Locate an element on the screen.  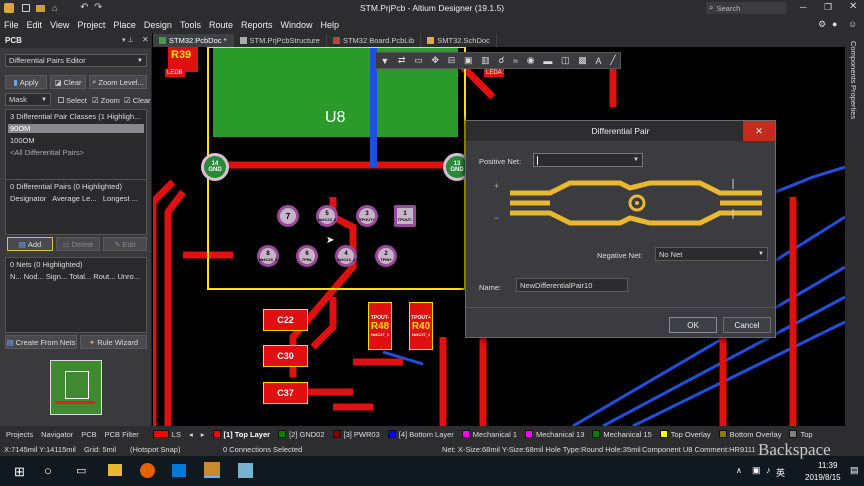
add-button: ▤ Add is located at coordinates (30, 244).